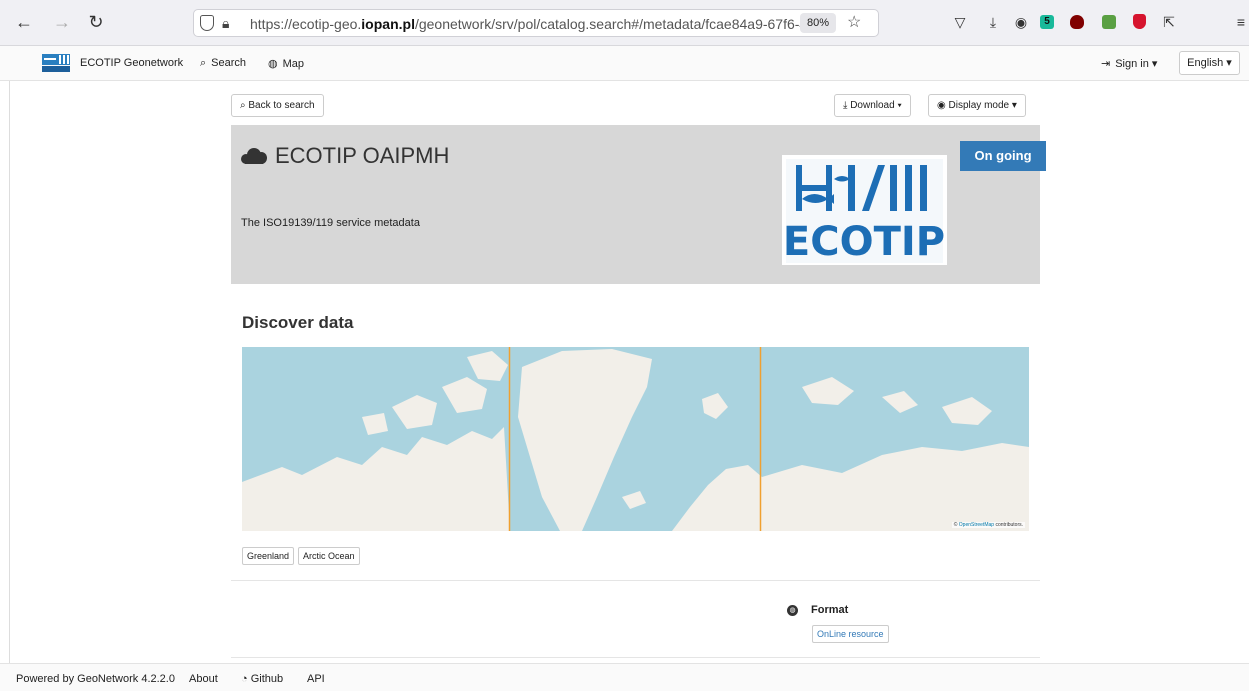 The image size is (1249, 691). What do you see at coordinates (277, 105) in the screenshot?
I see `back-to-search-button: ⌕ Back to search` at bounding box center [277, 105].